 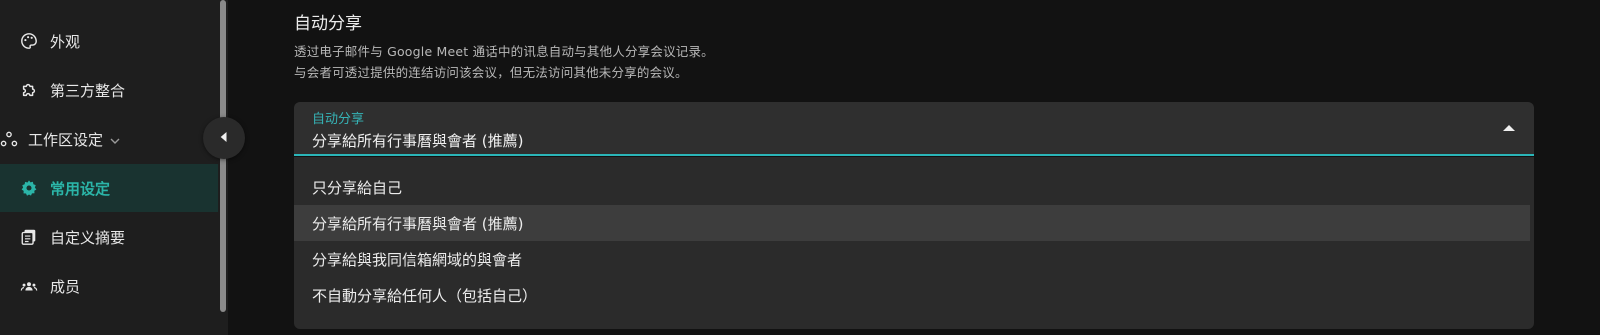 I want to click on sidebar-item-workspace: 工作区设定, so click(x=109, y=139).